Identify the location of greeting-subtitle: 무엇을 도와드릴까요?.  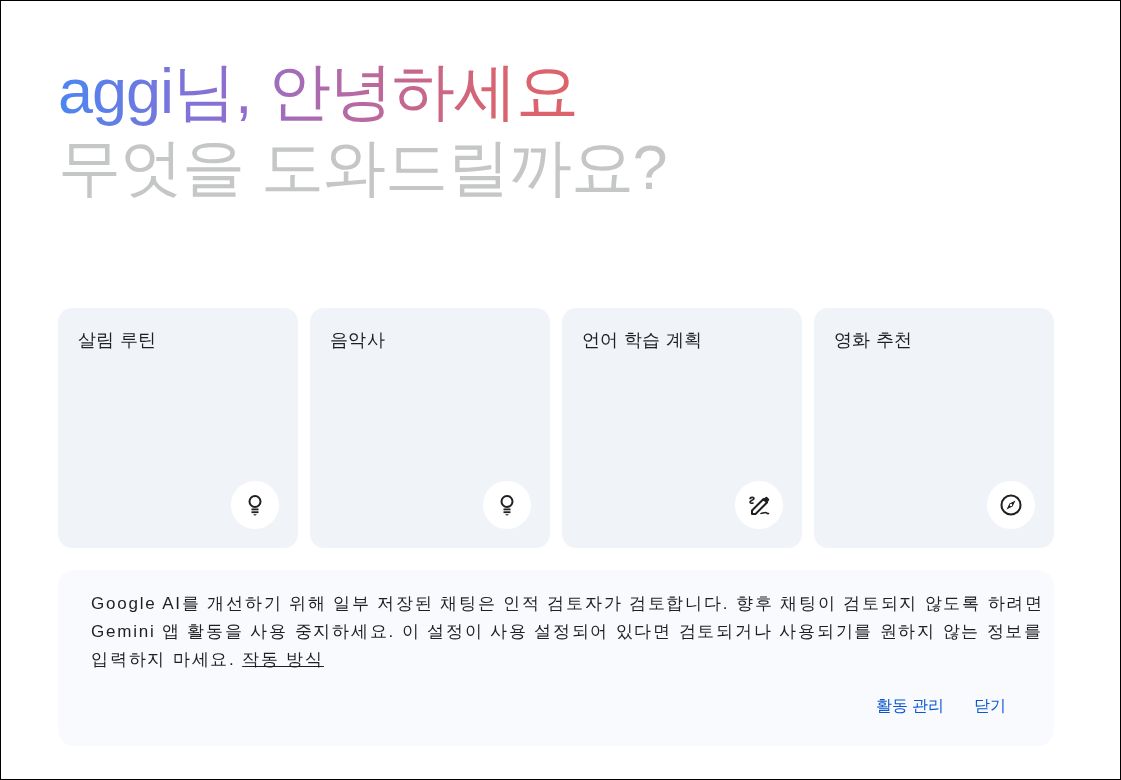
(362, 167).